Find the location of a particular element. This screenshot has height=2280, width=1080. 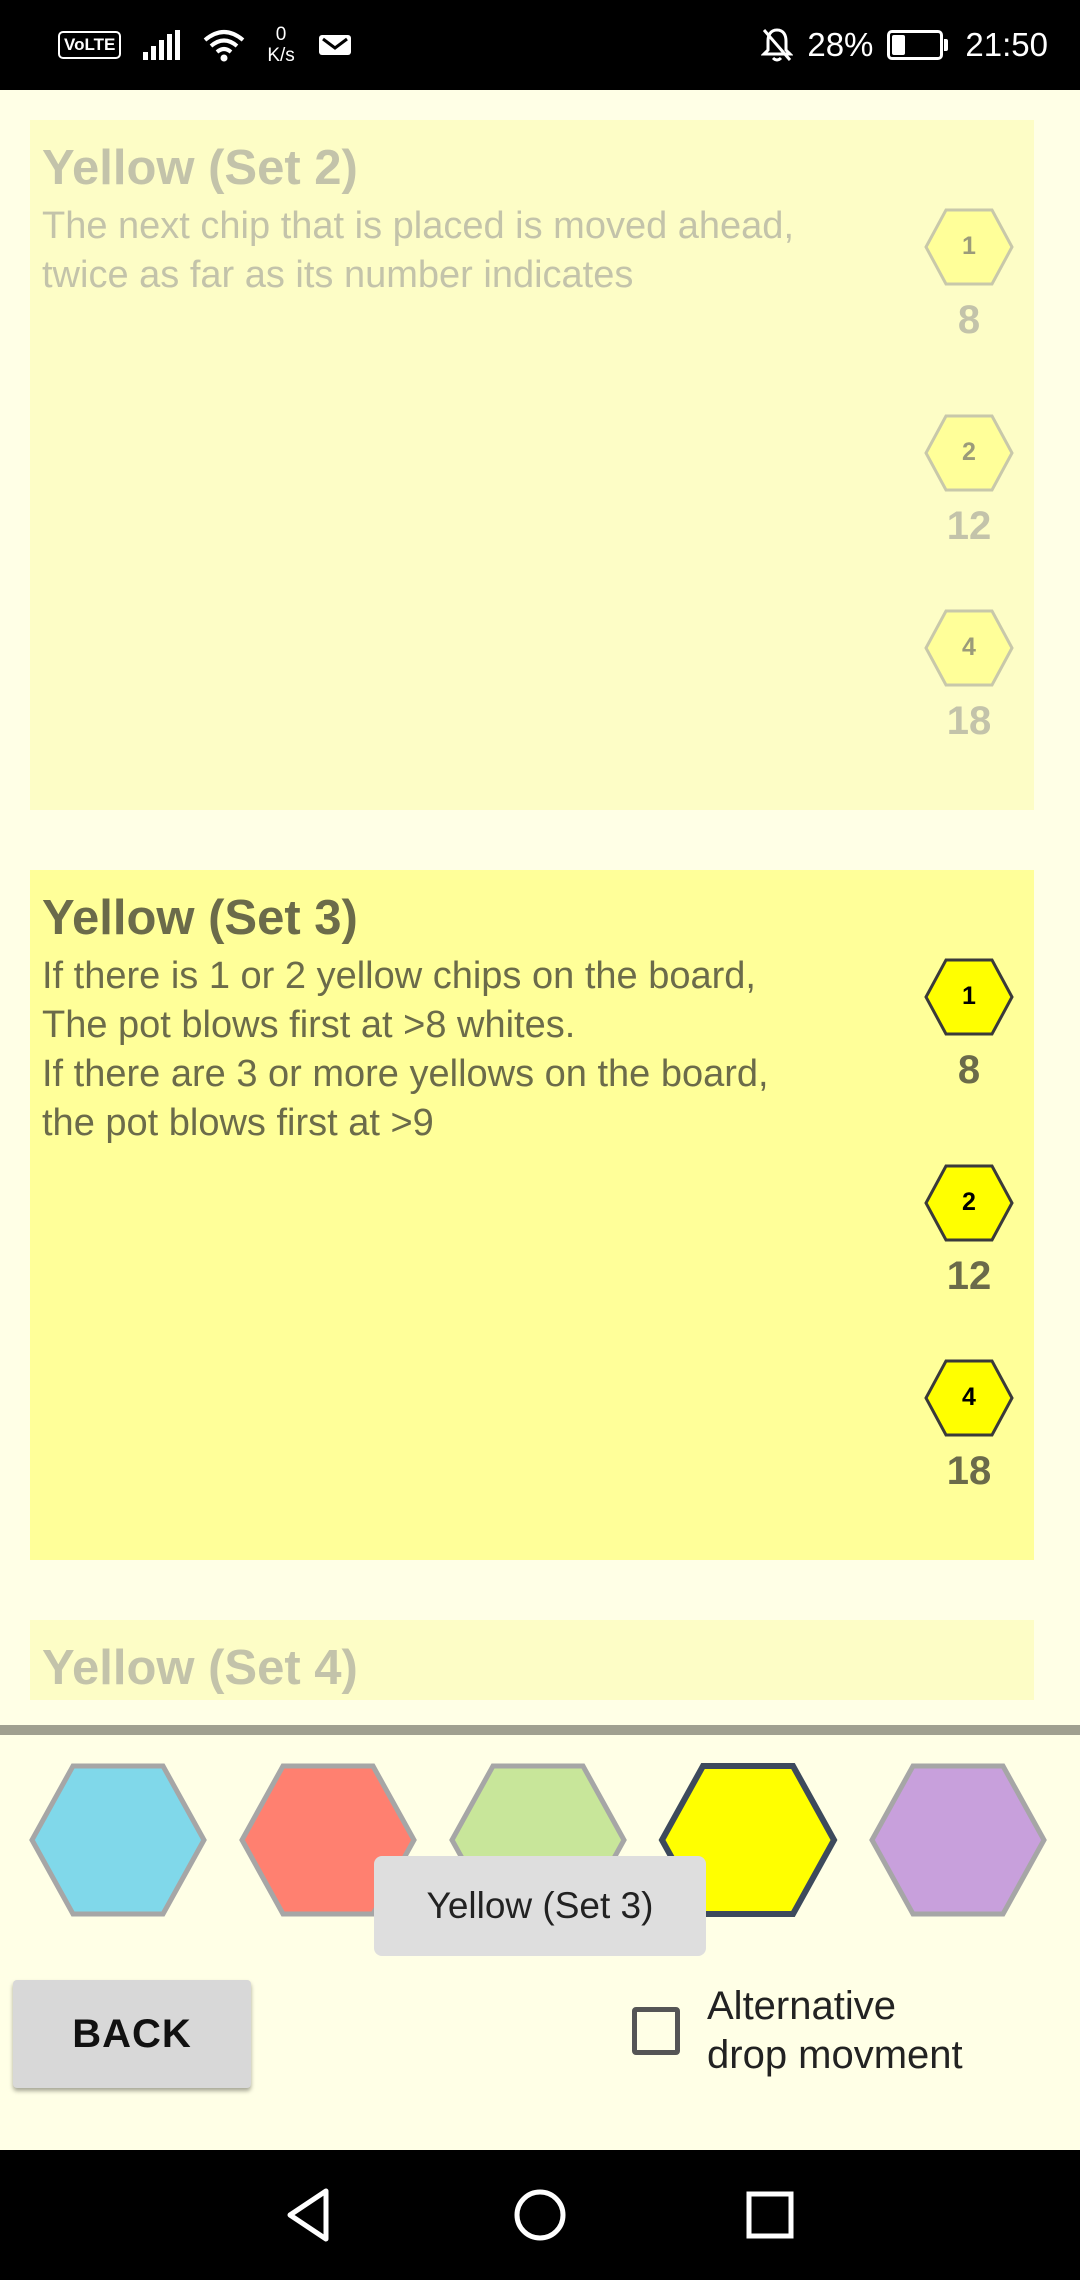

card-yellow-set-4: Yellow (Set 4) is located at coordinates (532, 1660).